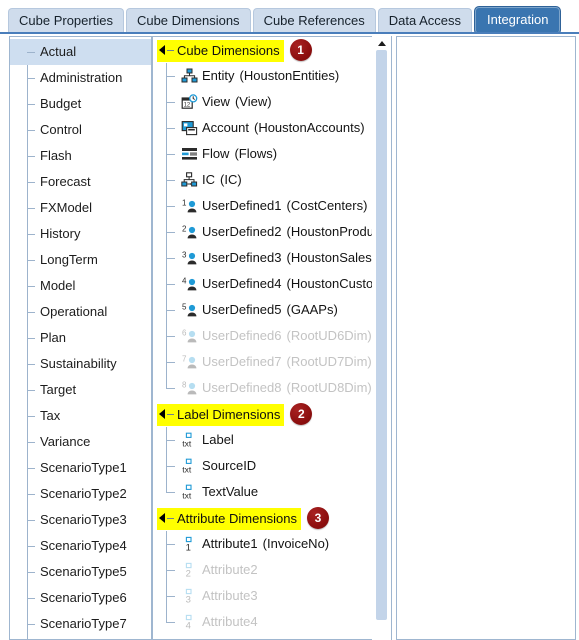 This screenshot has height=640, width=579. Describe the element at coordinates (187, 105) in the screenshot. I see `svg-text: 12` at that location.